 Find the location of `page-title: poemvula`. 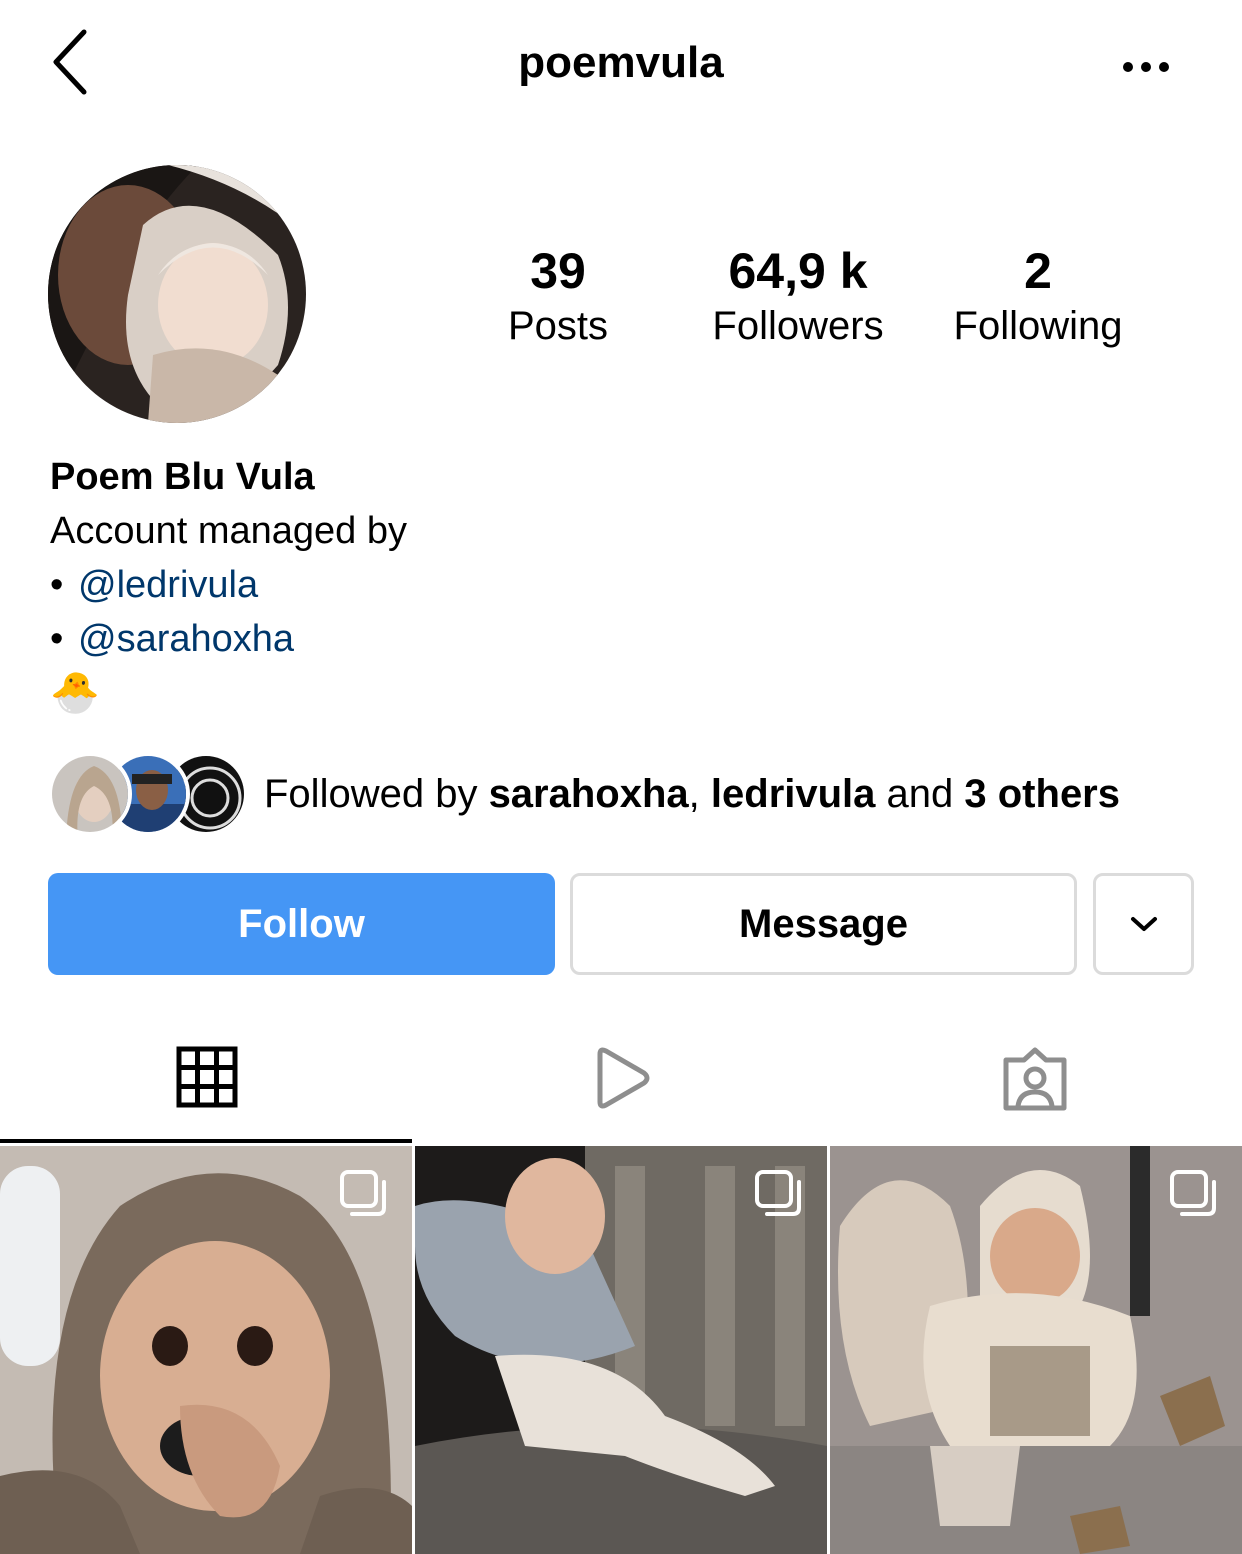

page-title: poemvula is located at coordinates (621, 62).